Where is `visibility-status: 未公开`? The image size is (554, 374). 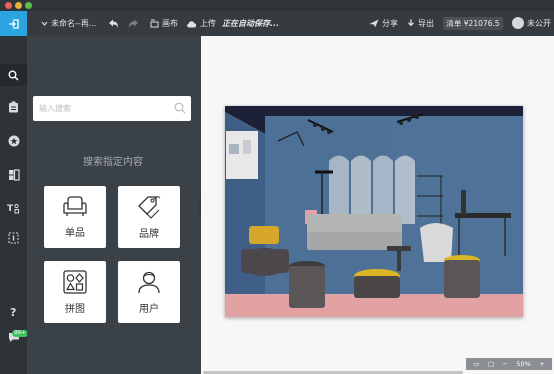 visibility-status: 未公开 is located at coordinates (539, 23).